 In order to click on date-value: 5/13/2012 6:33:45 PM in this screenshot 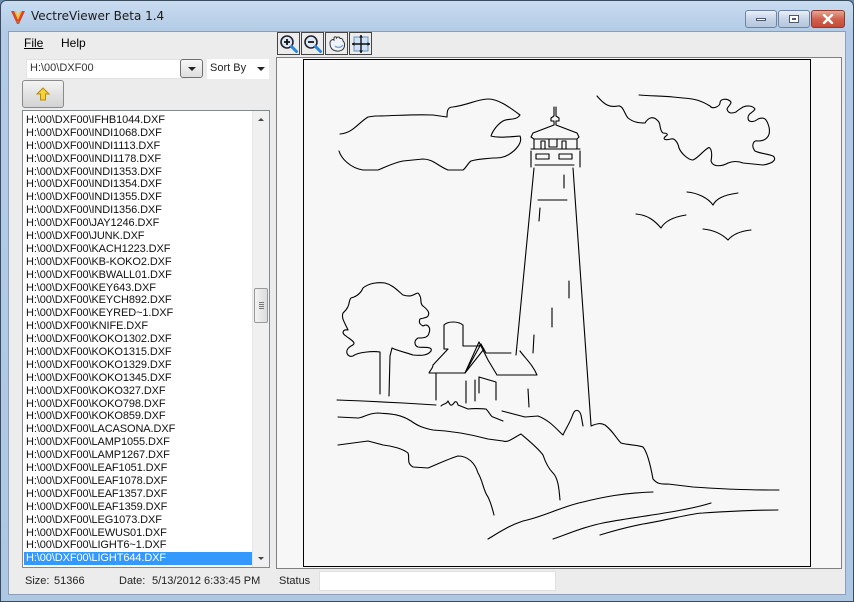, I will do `click(206, 581)`.